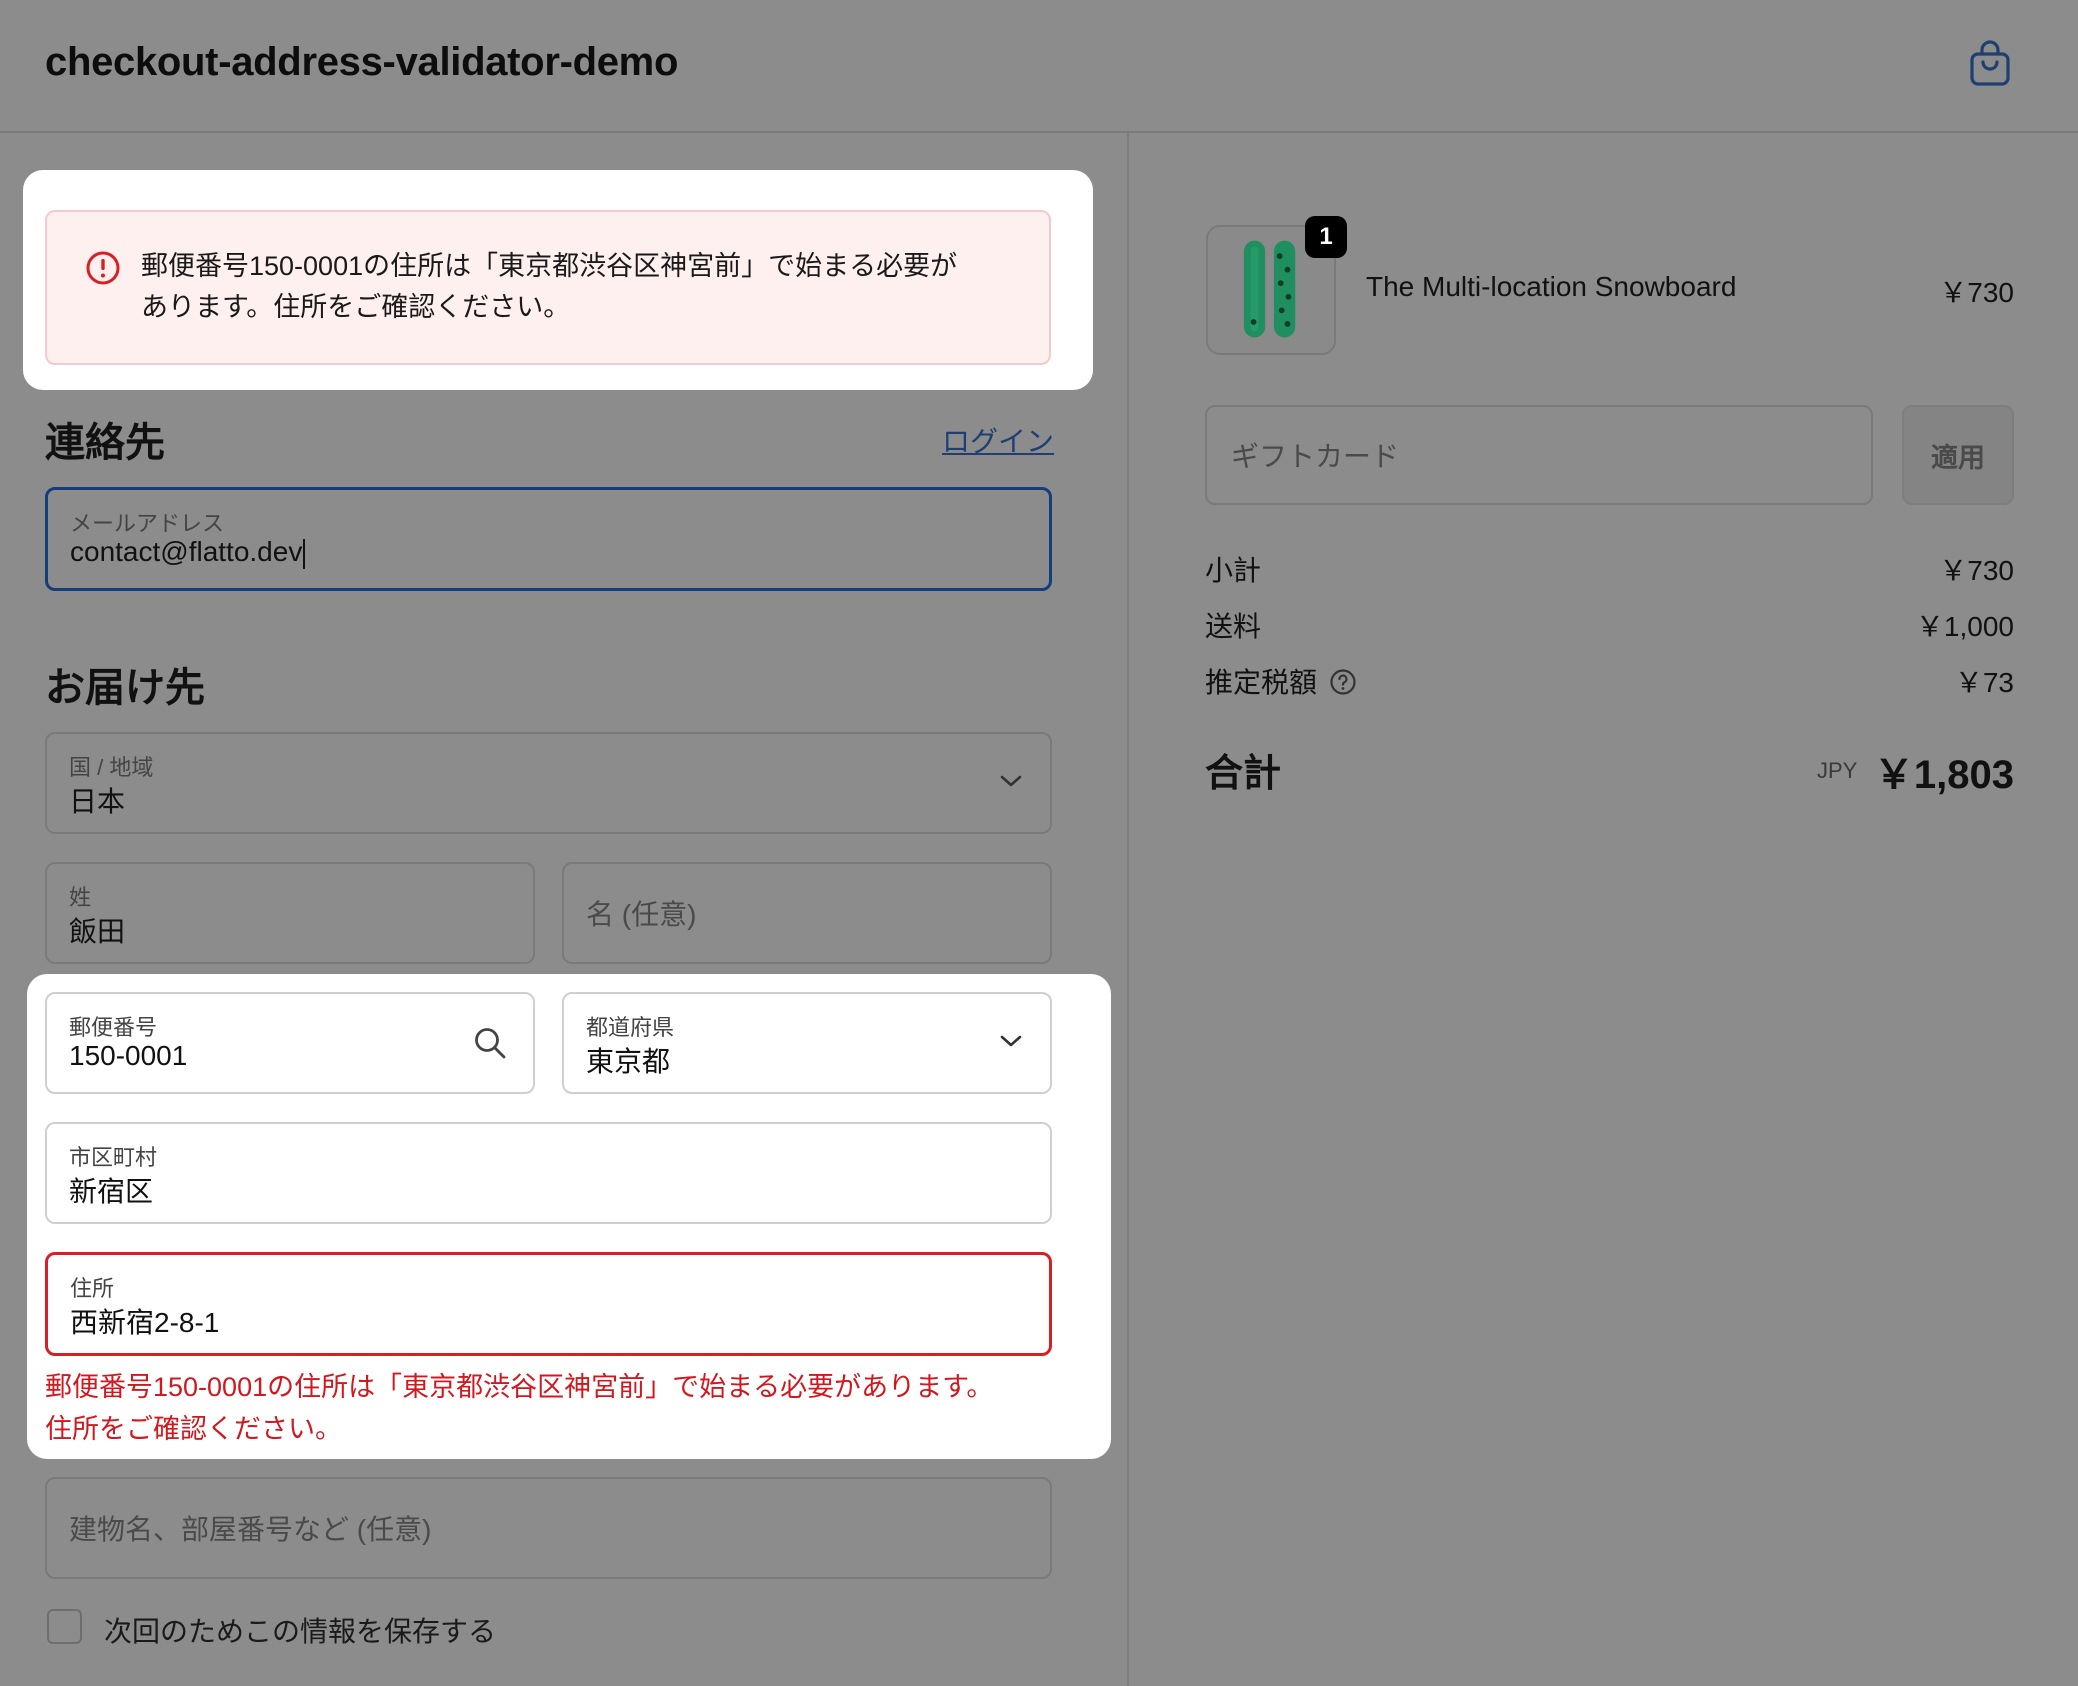 The image size is (2078, 1686). What do you see at coordinates (64, 1626) in the screenshot?
I see `save-info-checkbox` at bounding box center [64, 1626].